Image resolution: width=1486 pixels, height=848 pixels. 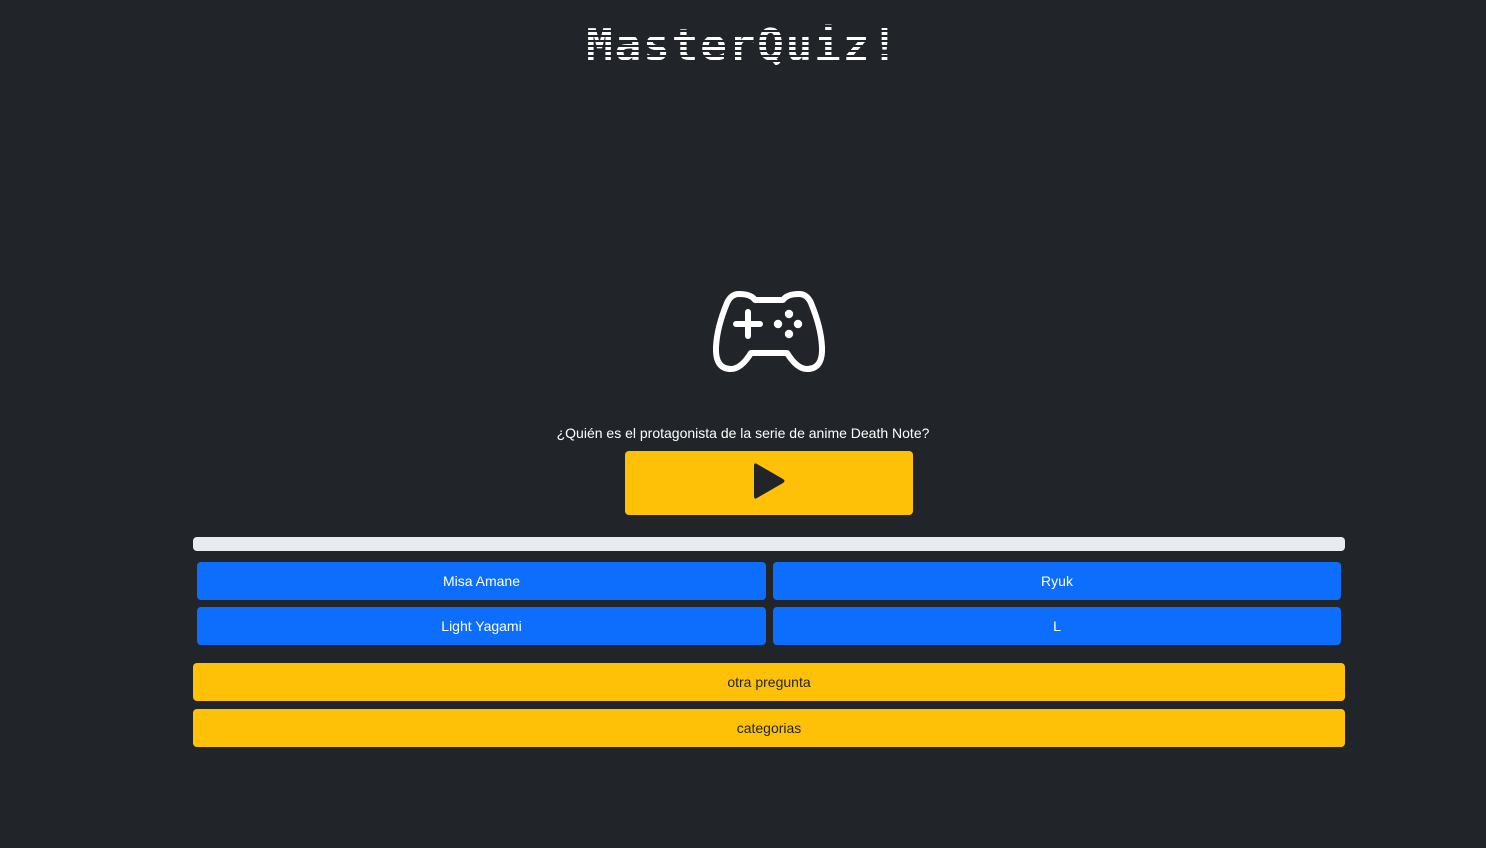 I want to click on answer-button-1: Misa Amane, so click(x=481, y=581).